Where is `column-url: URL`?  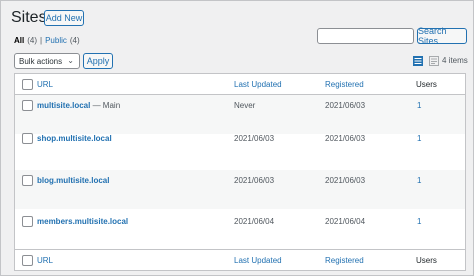
column-url: URL is located at coordinates (45, 84).